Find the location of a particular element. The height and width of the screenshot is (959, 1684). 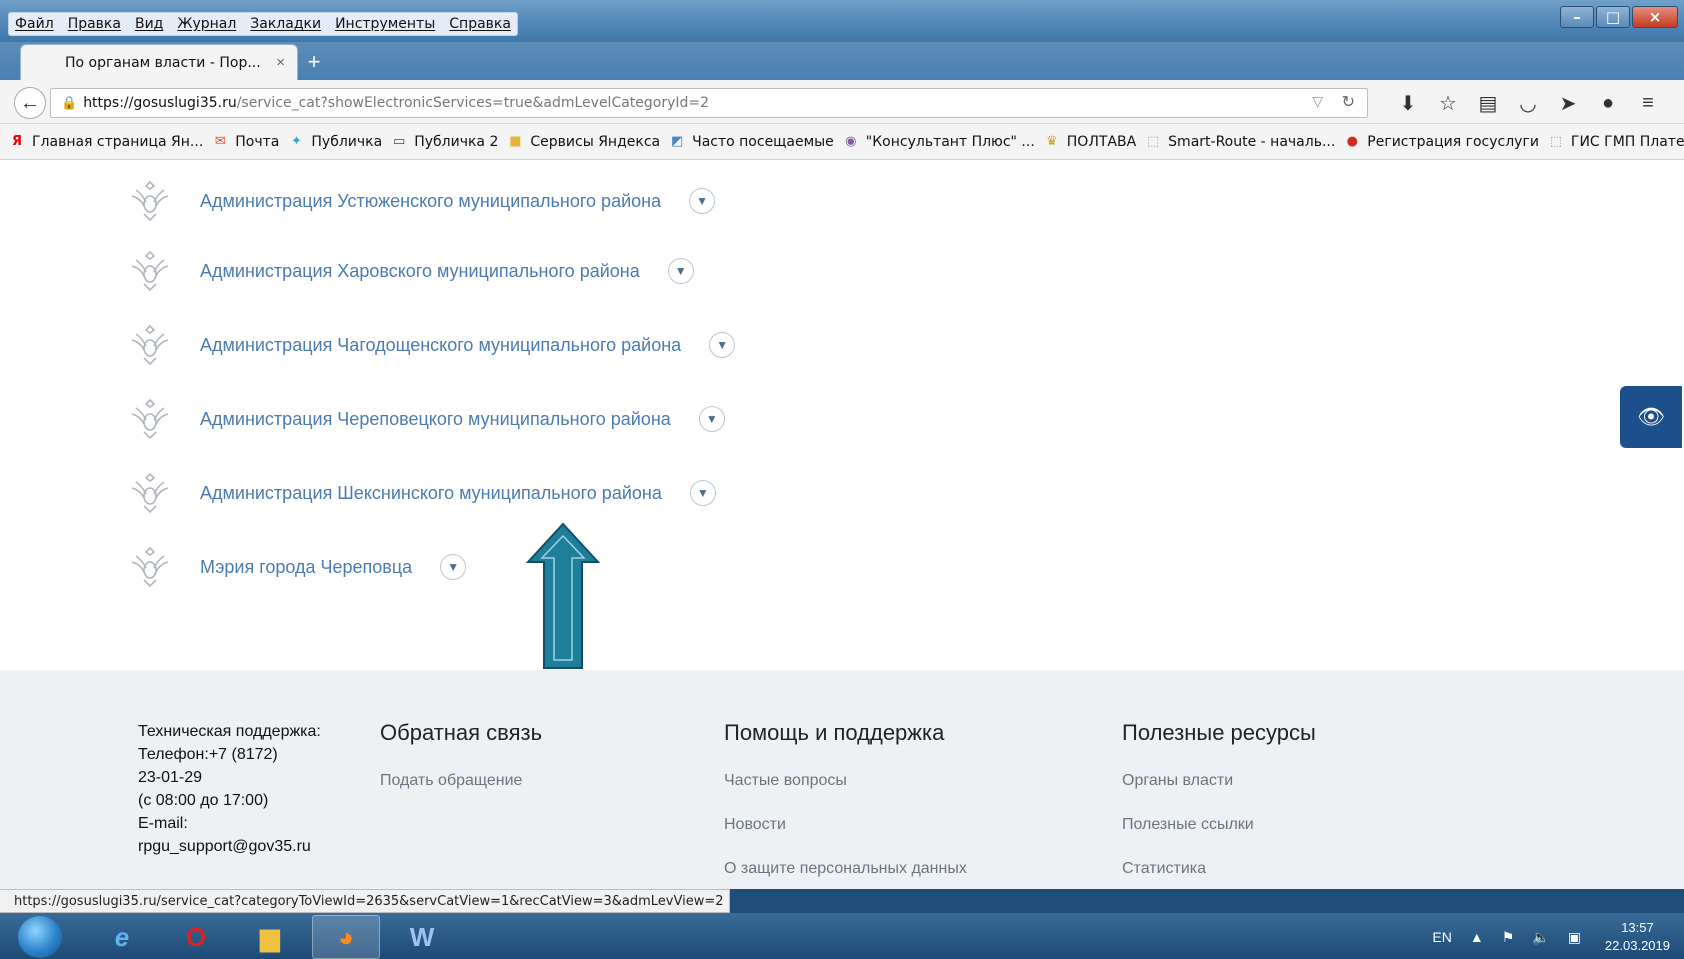

menu-bookmarks: Закладки is located at coordinates (285, 24).